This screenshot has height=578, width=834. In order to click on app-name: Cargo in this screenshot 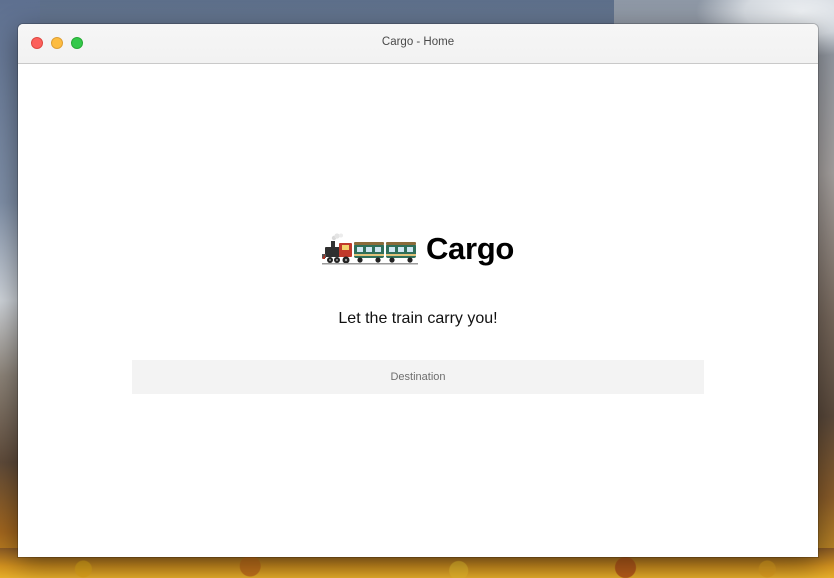, I will do `click(470, 248)`.